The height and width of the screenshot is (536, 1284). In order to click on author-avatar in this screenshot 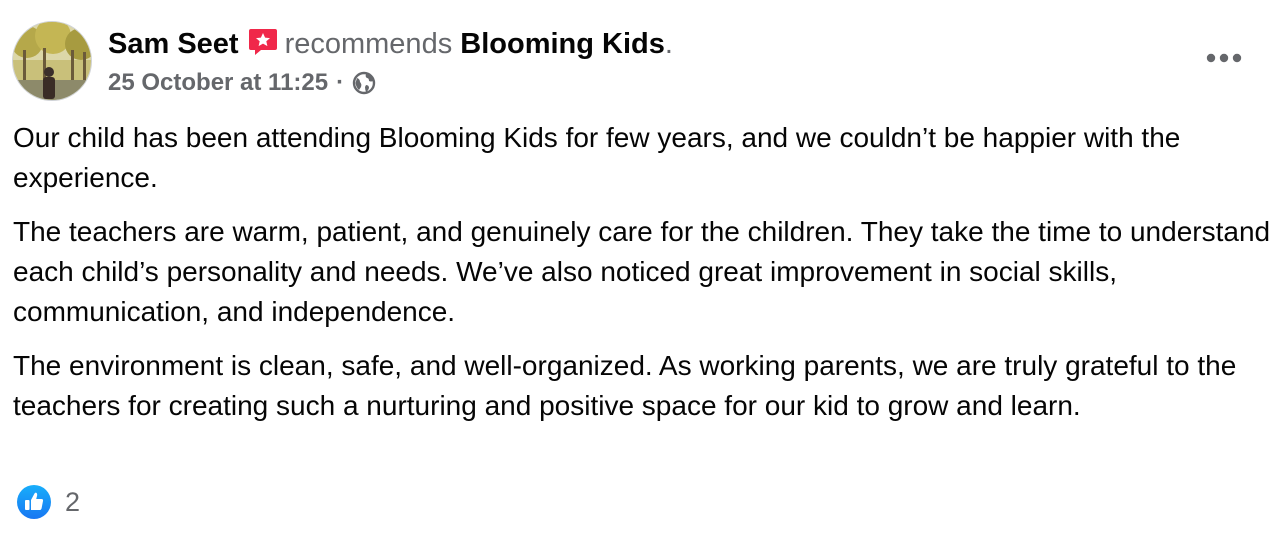, I will do `click(52, 61)`.